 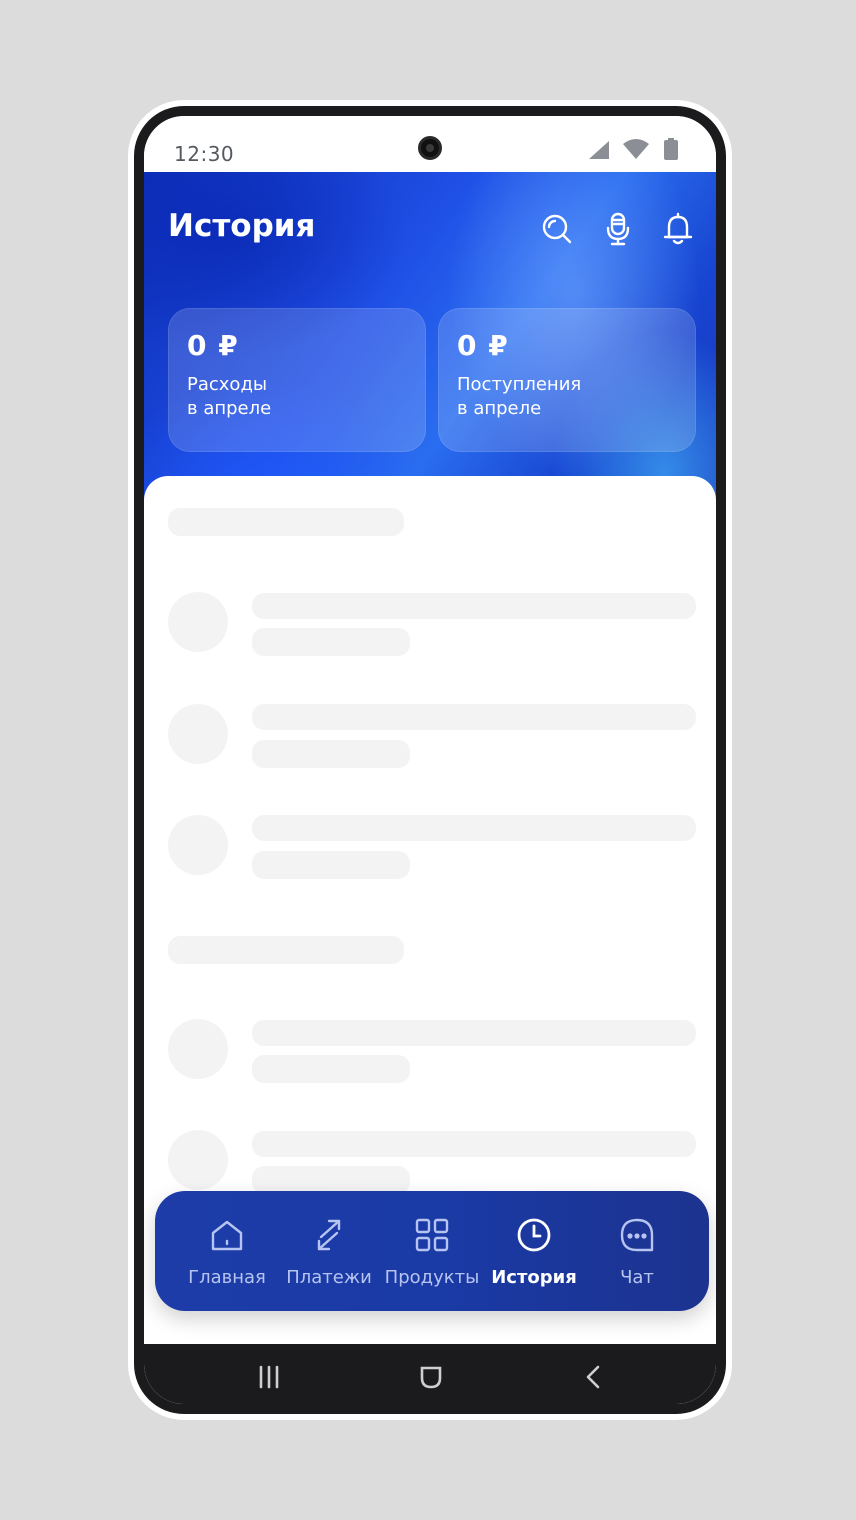 I want to click on battery-icon, so click(x=671, y=151).